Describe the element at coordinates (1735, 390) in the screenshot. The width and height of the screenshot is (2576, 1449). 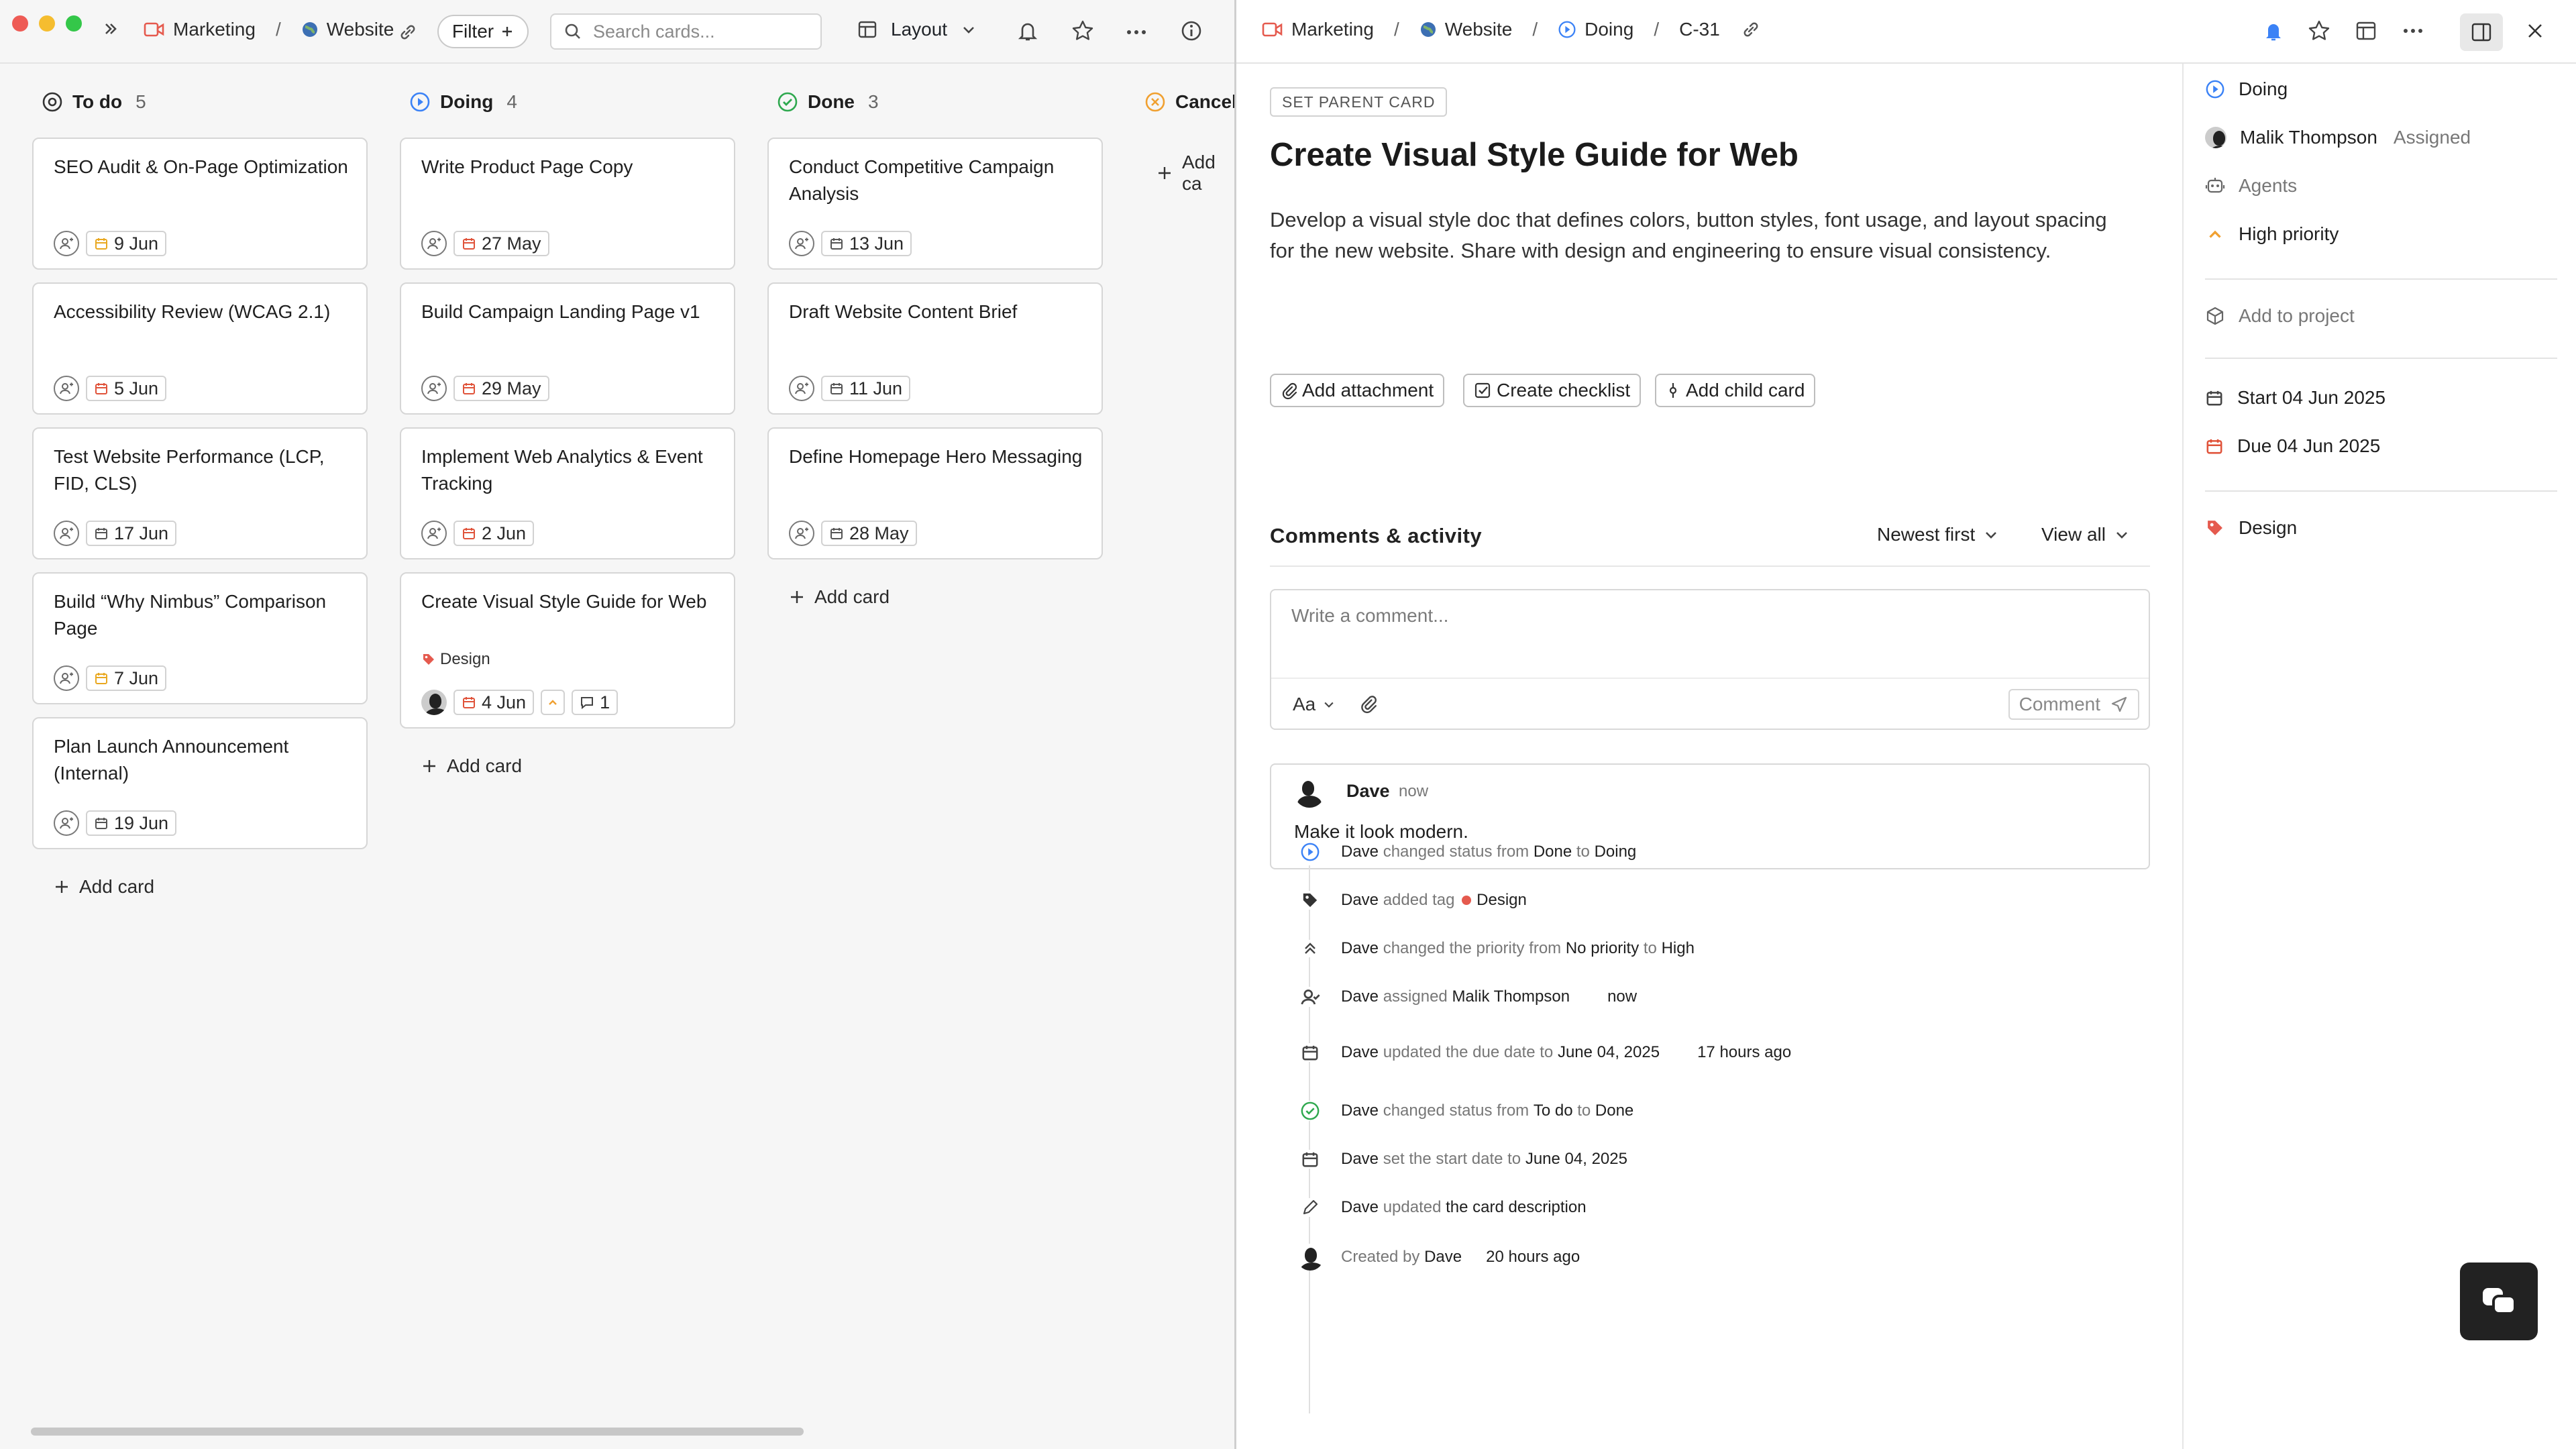
I see `add-child-card-button: Add child card` at that location.